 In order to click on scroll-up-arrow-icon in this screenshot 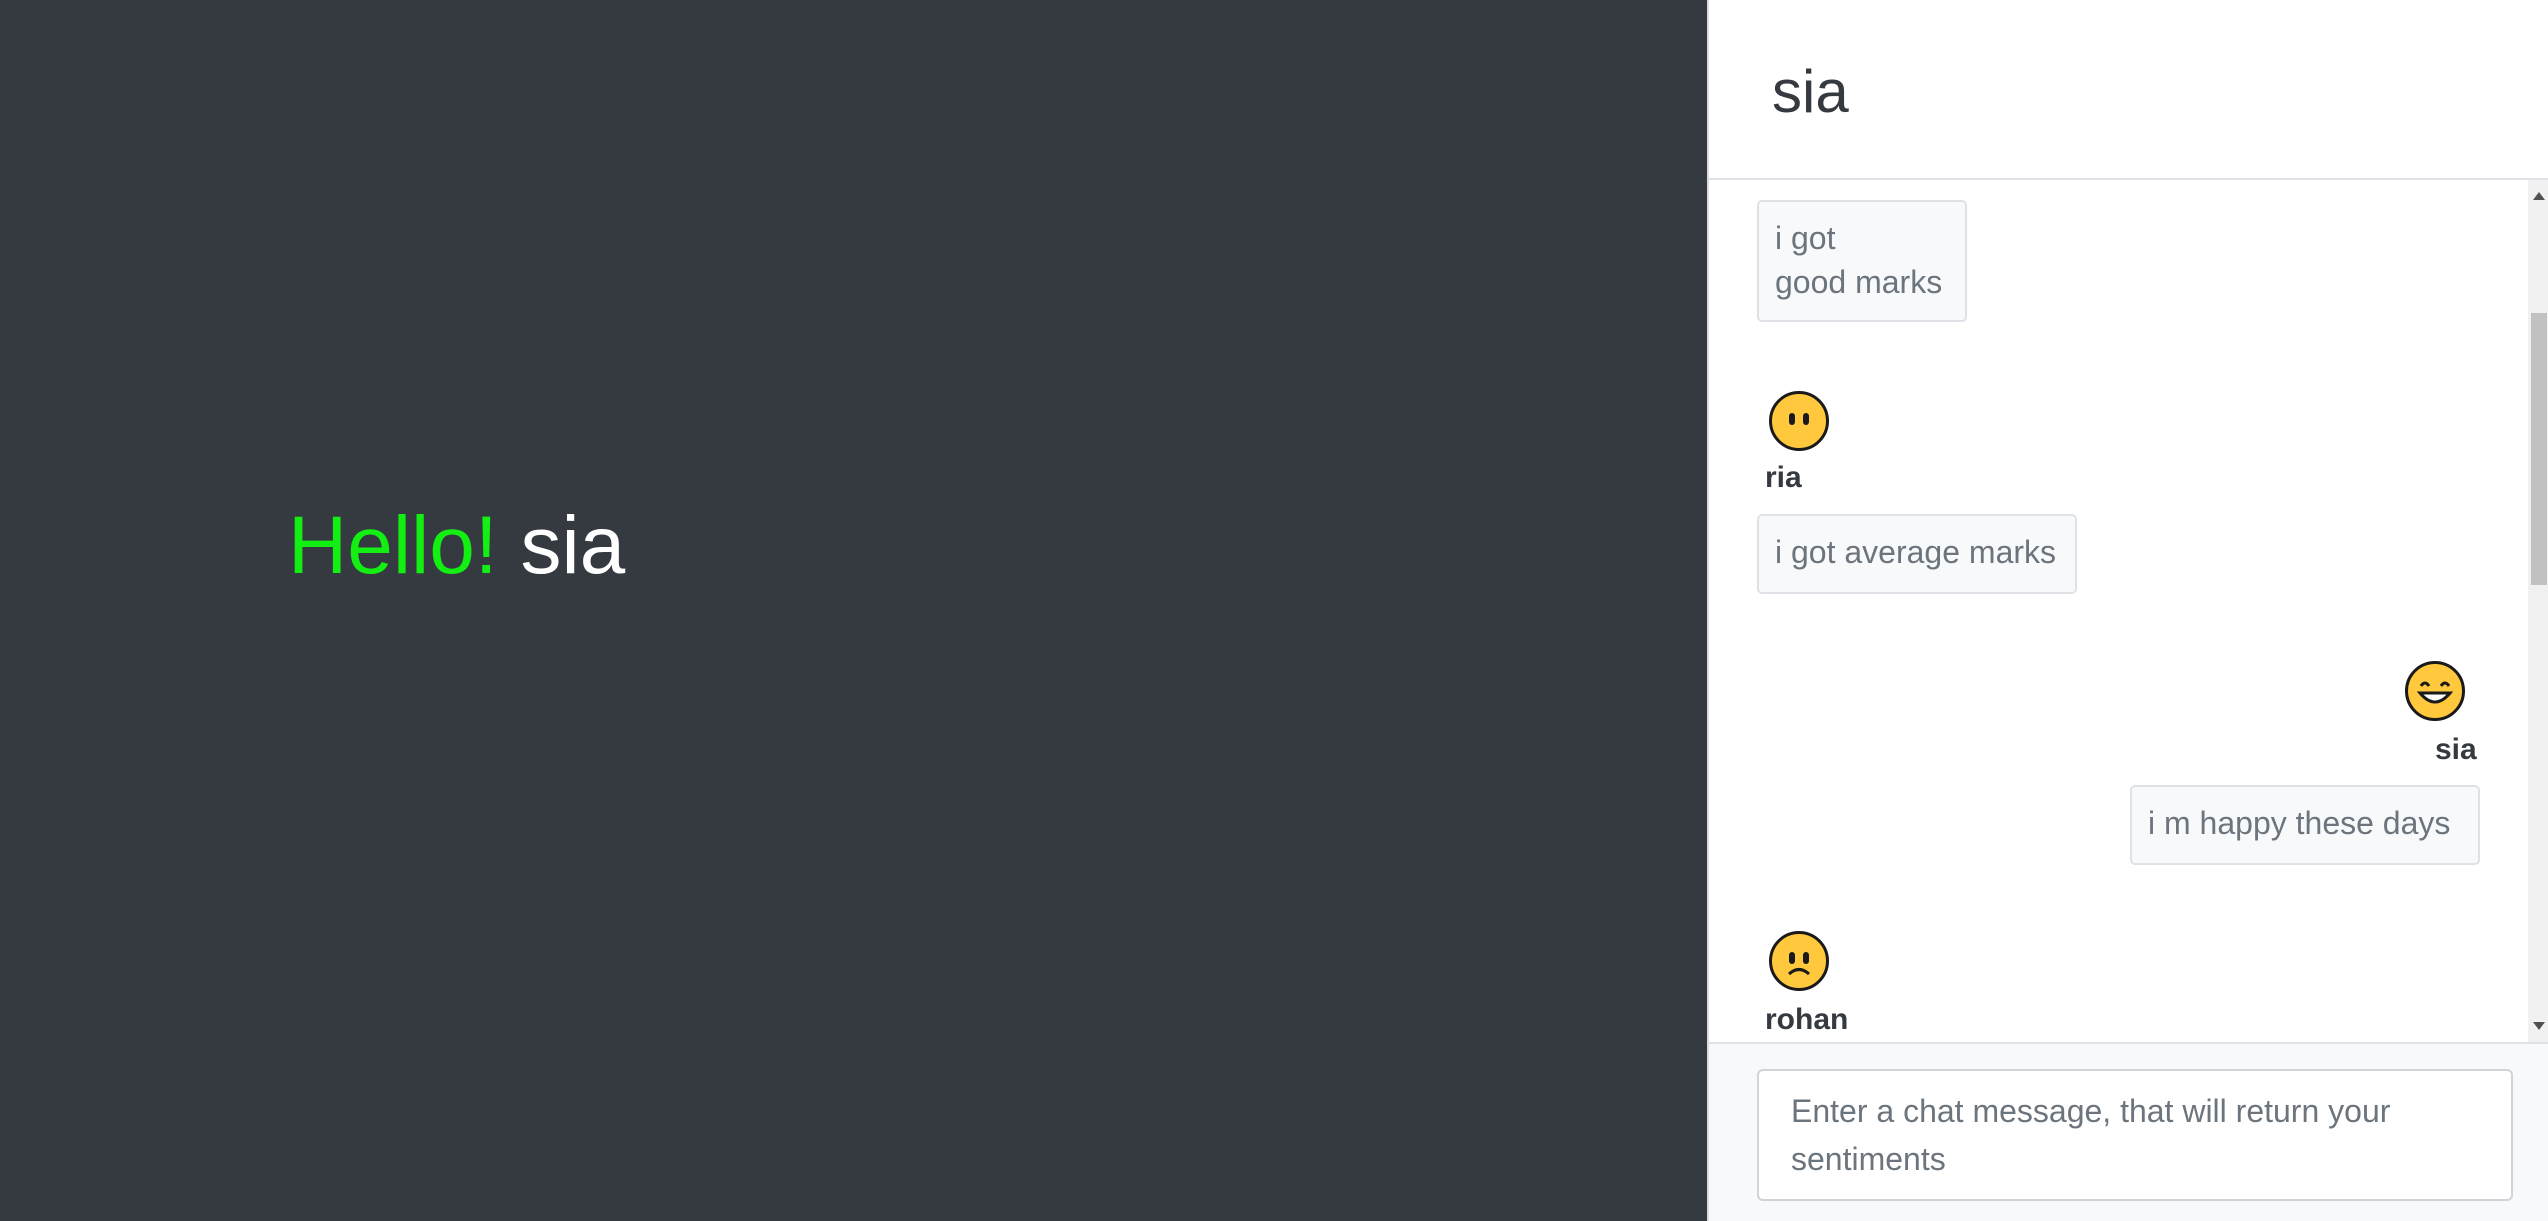, I will do `click(2539, 196)`.